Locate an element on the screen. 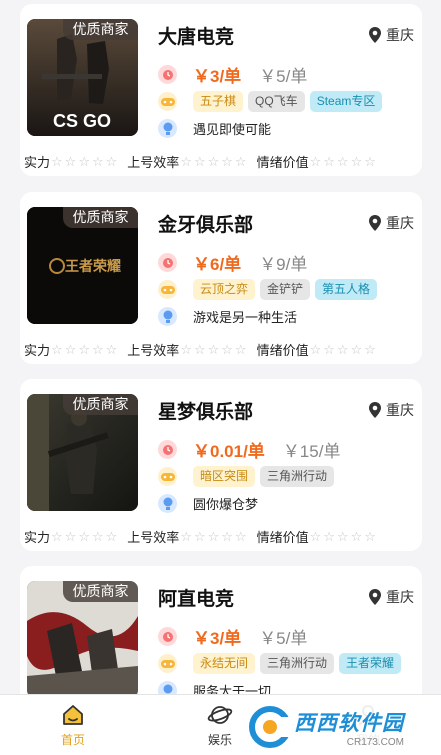 The image size is (441, 755). tab-label: 娱乐 is located at coordinates (219, 740).